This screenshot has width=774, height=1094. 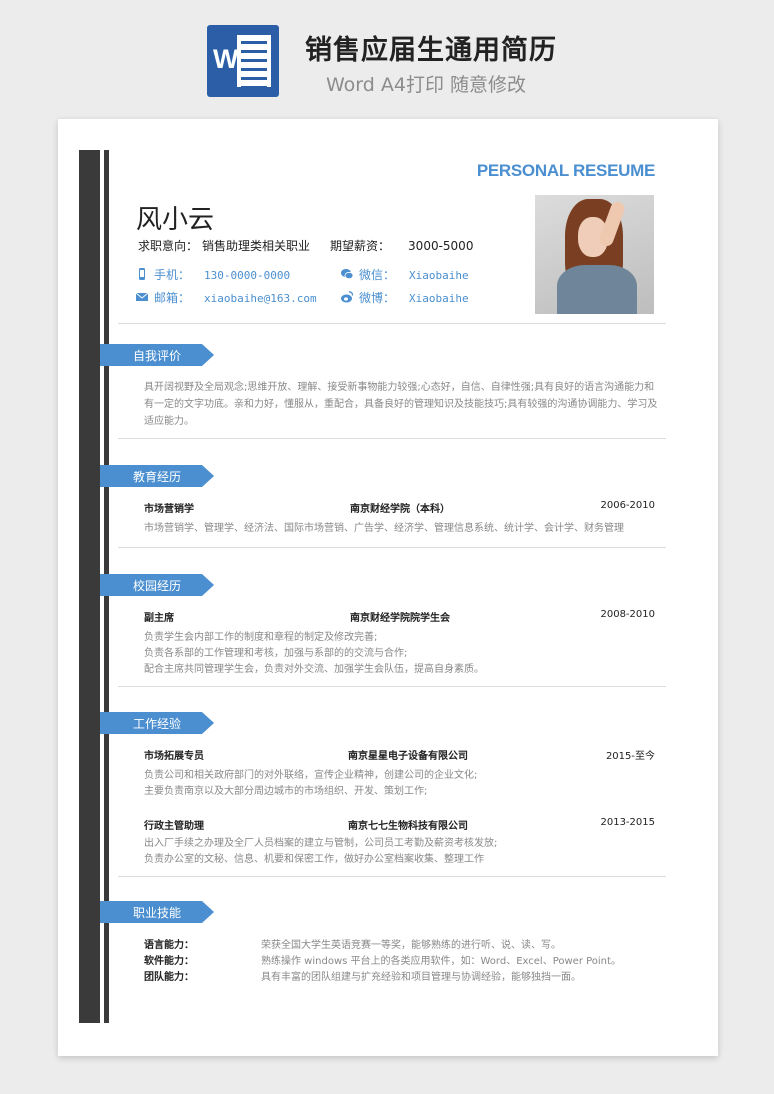 I want to click on campus-org: 南京财经学院院学生会, so click(x=400, y=618).